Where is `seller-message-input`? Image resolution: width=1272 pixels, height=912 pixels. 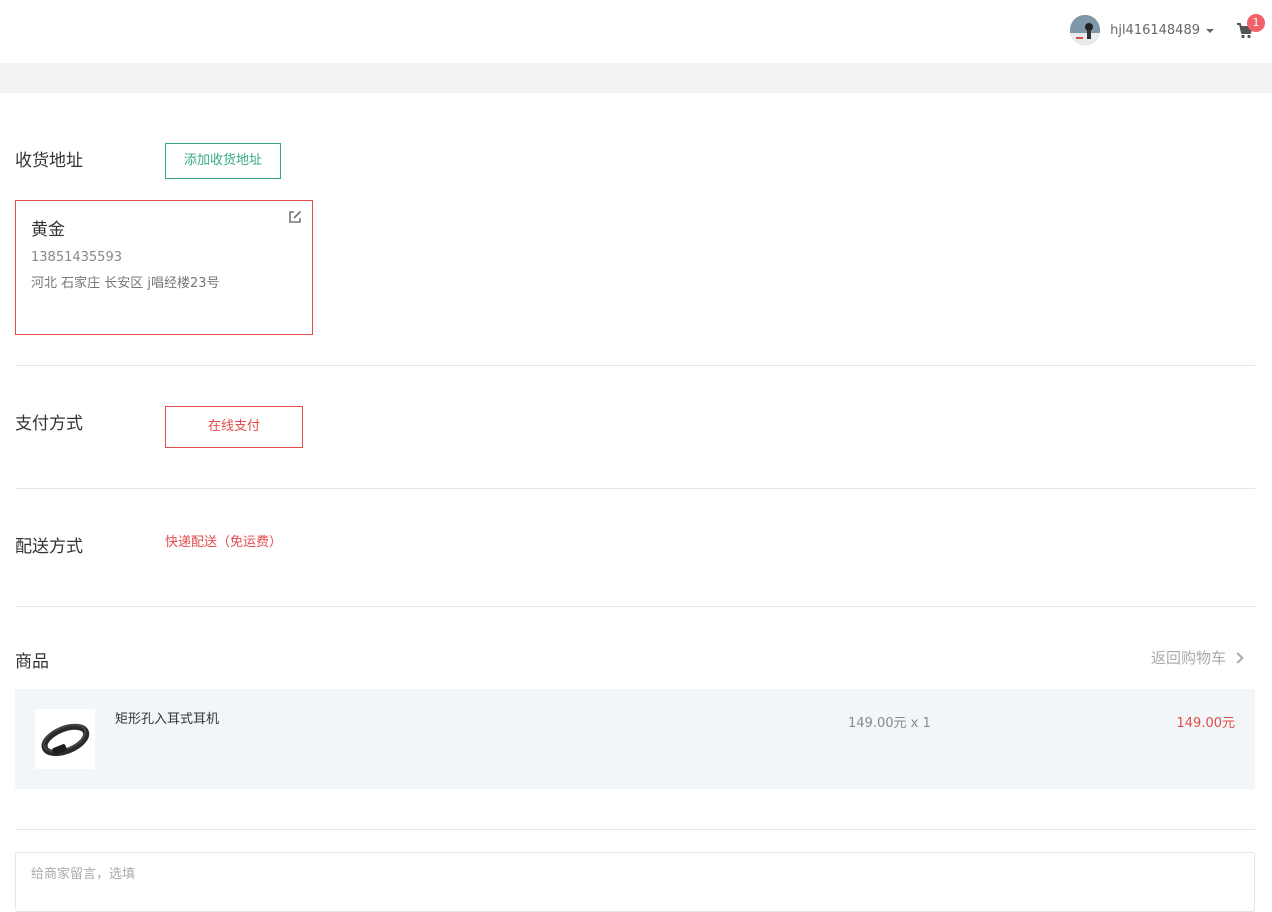
seller-message-input is located at coordinates (635, 882).